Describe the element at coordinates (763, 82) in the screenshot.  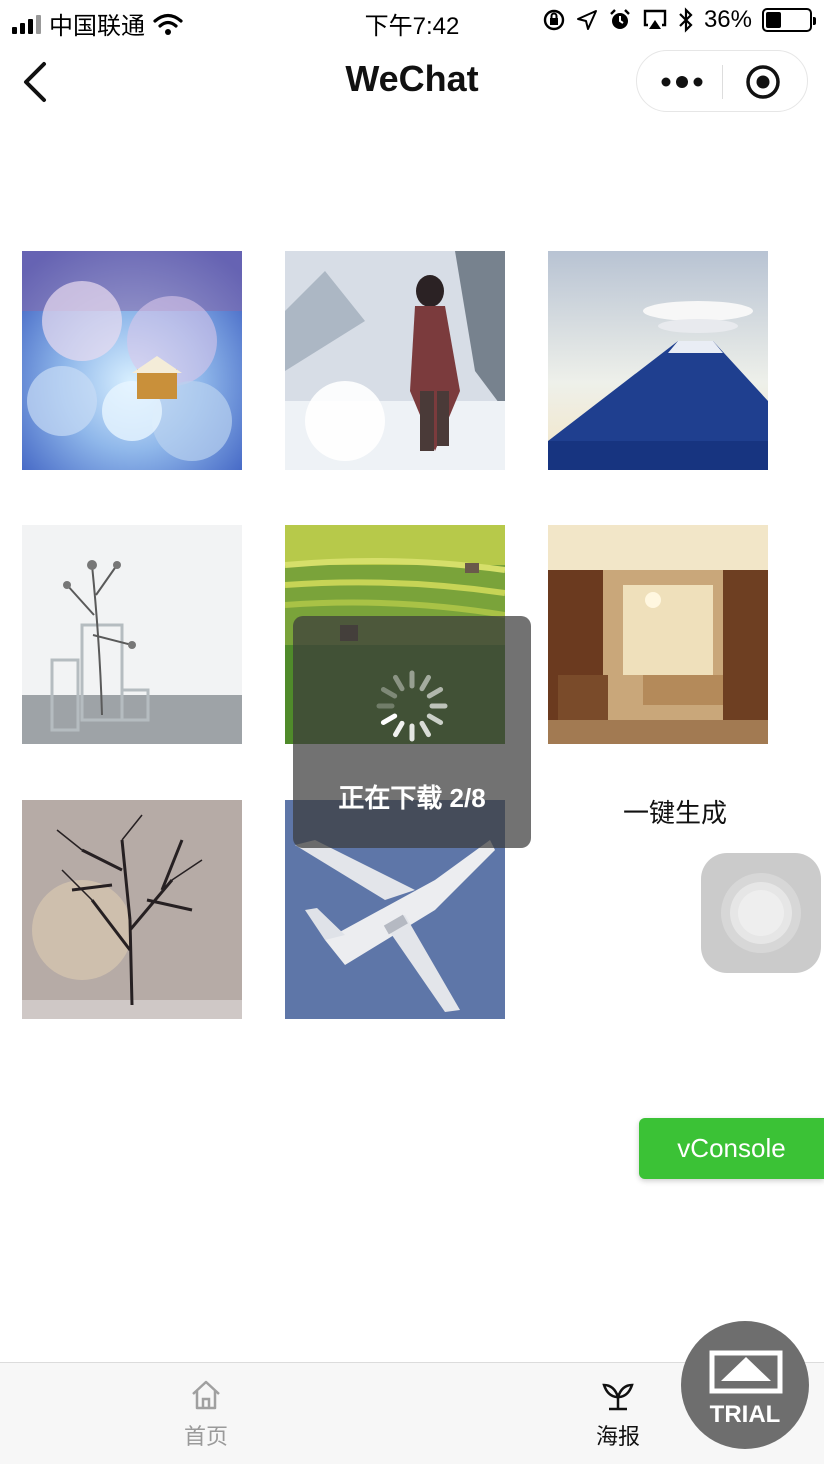
I see `close-mini-program-icon` at that location.